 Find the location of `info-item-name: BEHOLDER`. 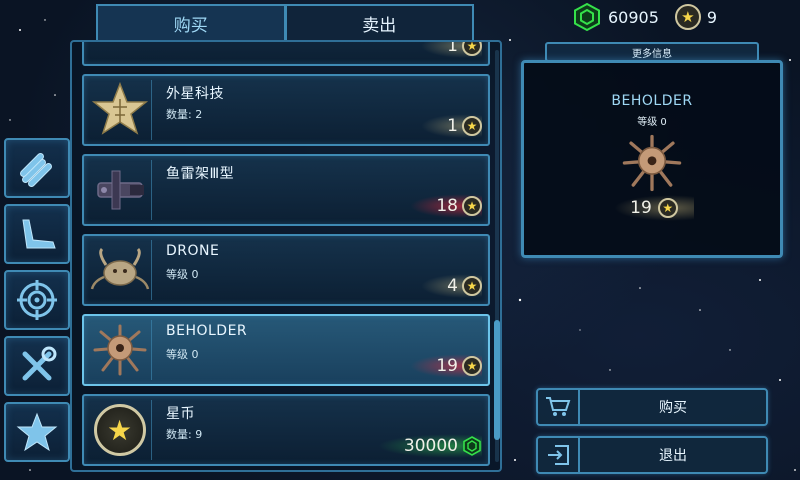

info-item-name: BEHOLDER is located at coordinates (652, 101).